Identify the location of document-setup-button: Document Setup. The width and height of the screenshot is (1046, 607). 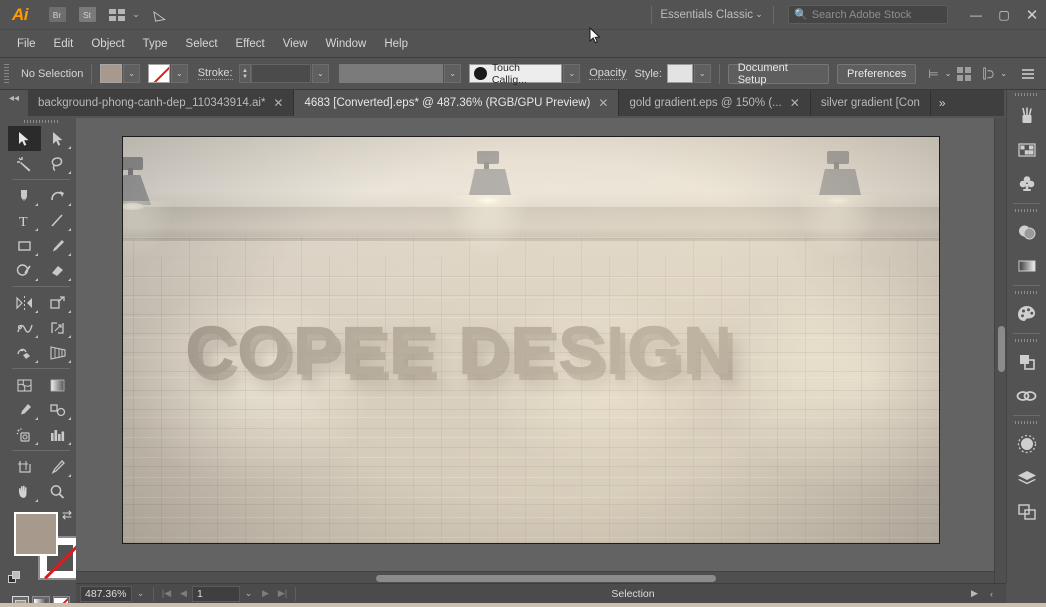
(778, 74).